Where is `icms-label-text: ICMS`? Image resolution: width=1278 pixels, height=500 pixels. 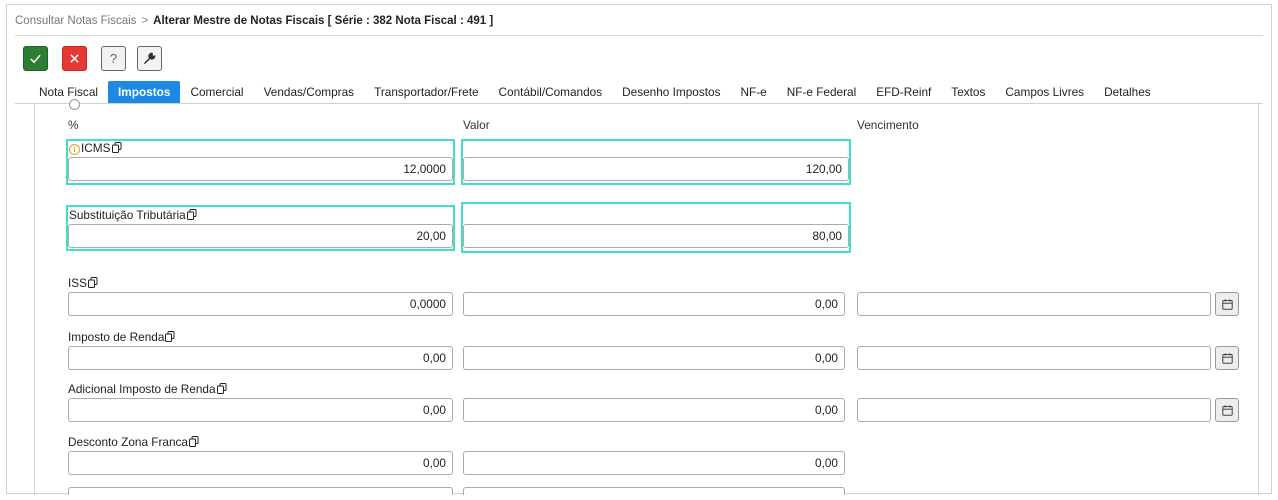 icms-label-text: ICMS is located at coordinates (96, 148).